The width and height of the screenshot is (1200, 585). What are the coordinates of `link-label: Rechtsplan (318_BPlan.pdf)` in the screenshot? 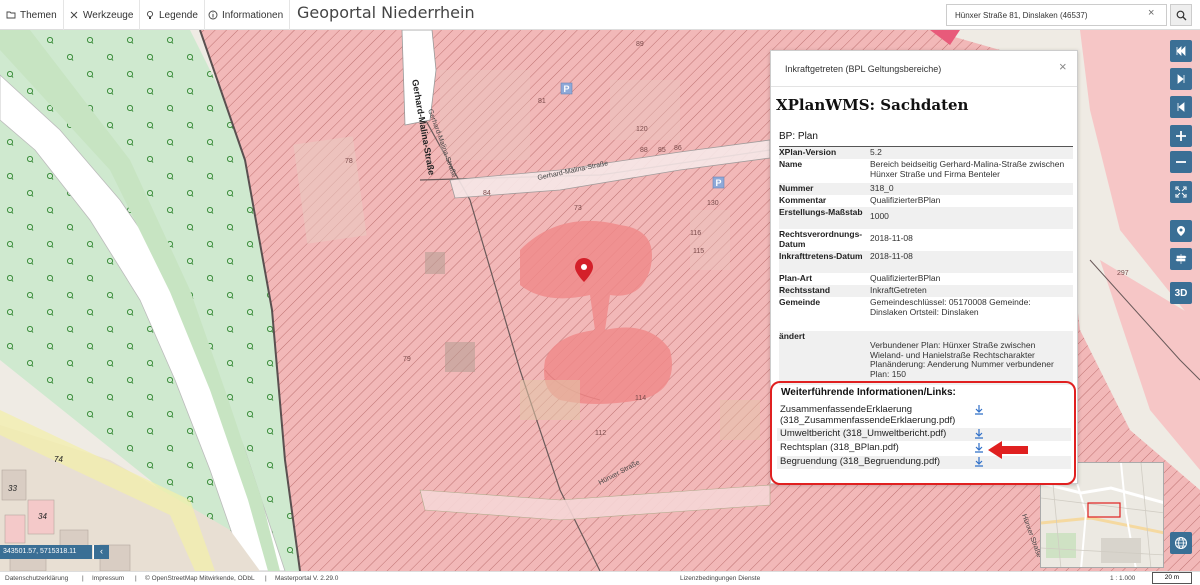 It's located at (839, 447).